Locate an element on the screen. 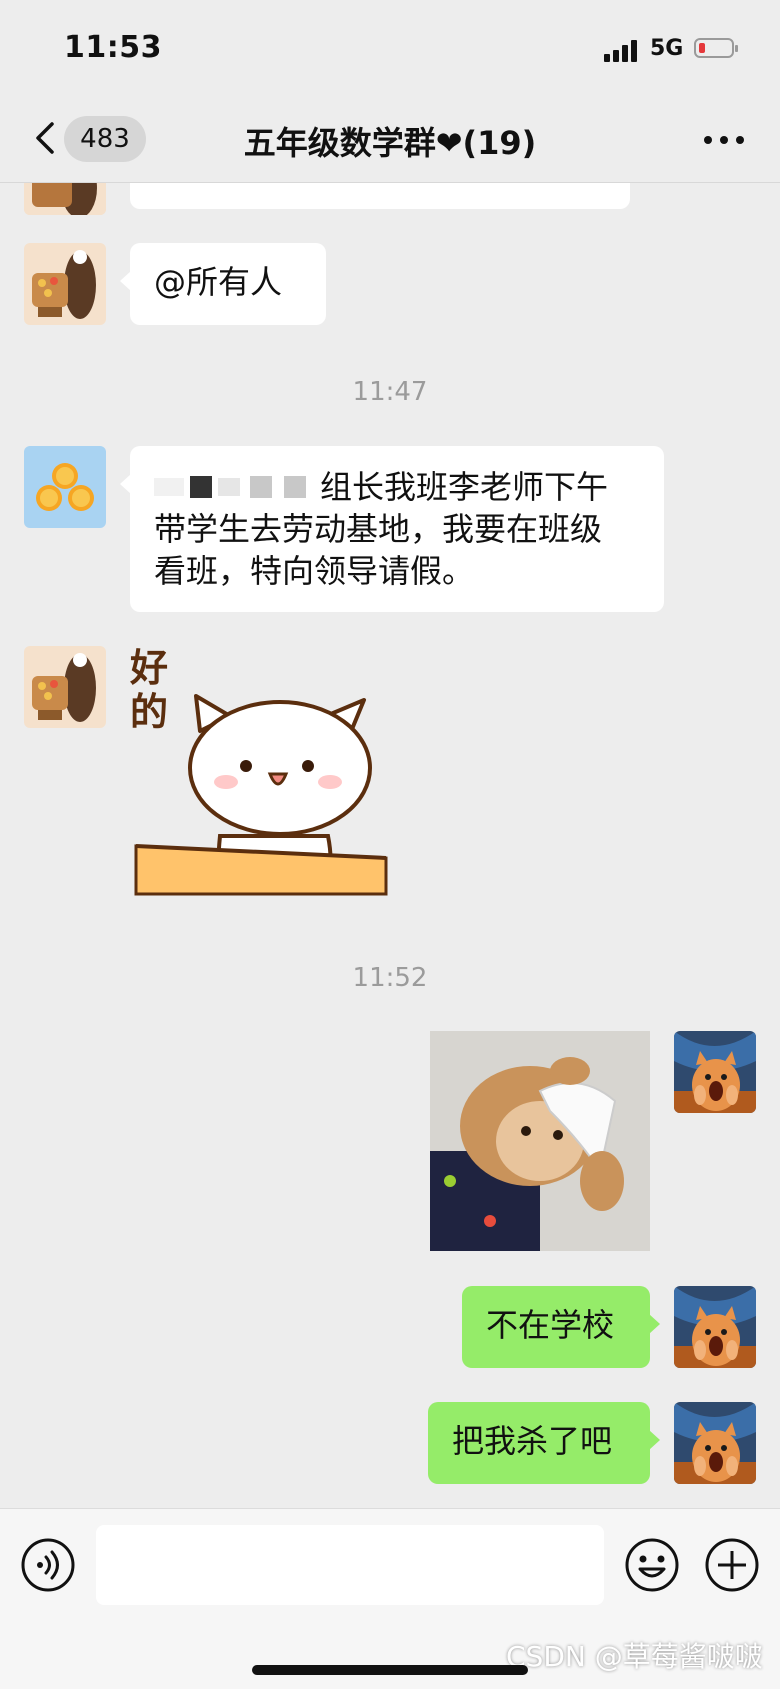 This screenshot has width=780, height=1689. sticker-cat: 好的 is located at coordinates (261, 776).